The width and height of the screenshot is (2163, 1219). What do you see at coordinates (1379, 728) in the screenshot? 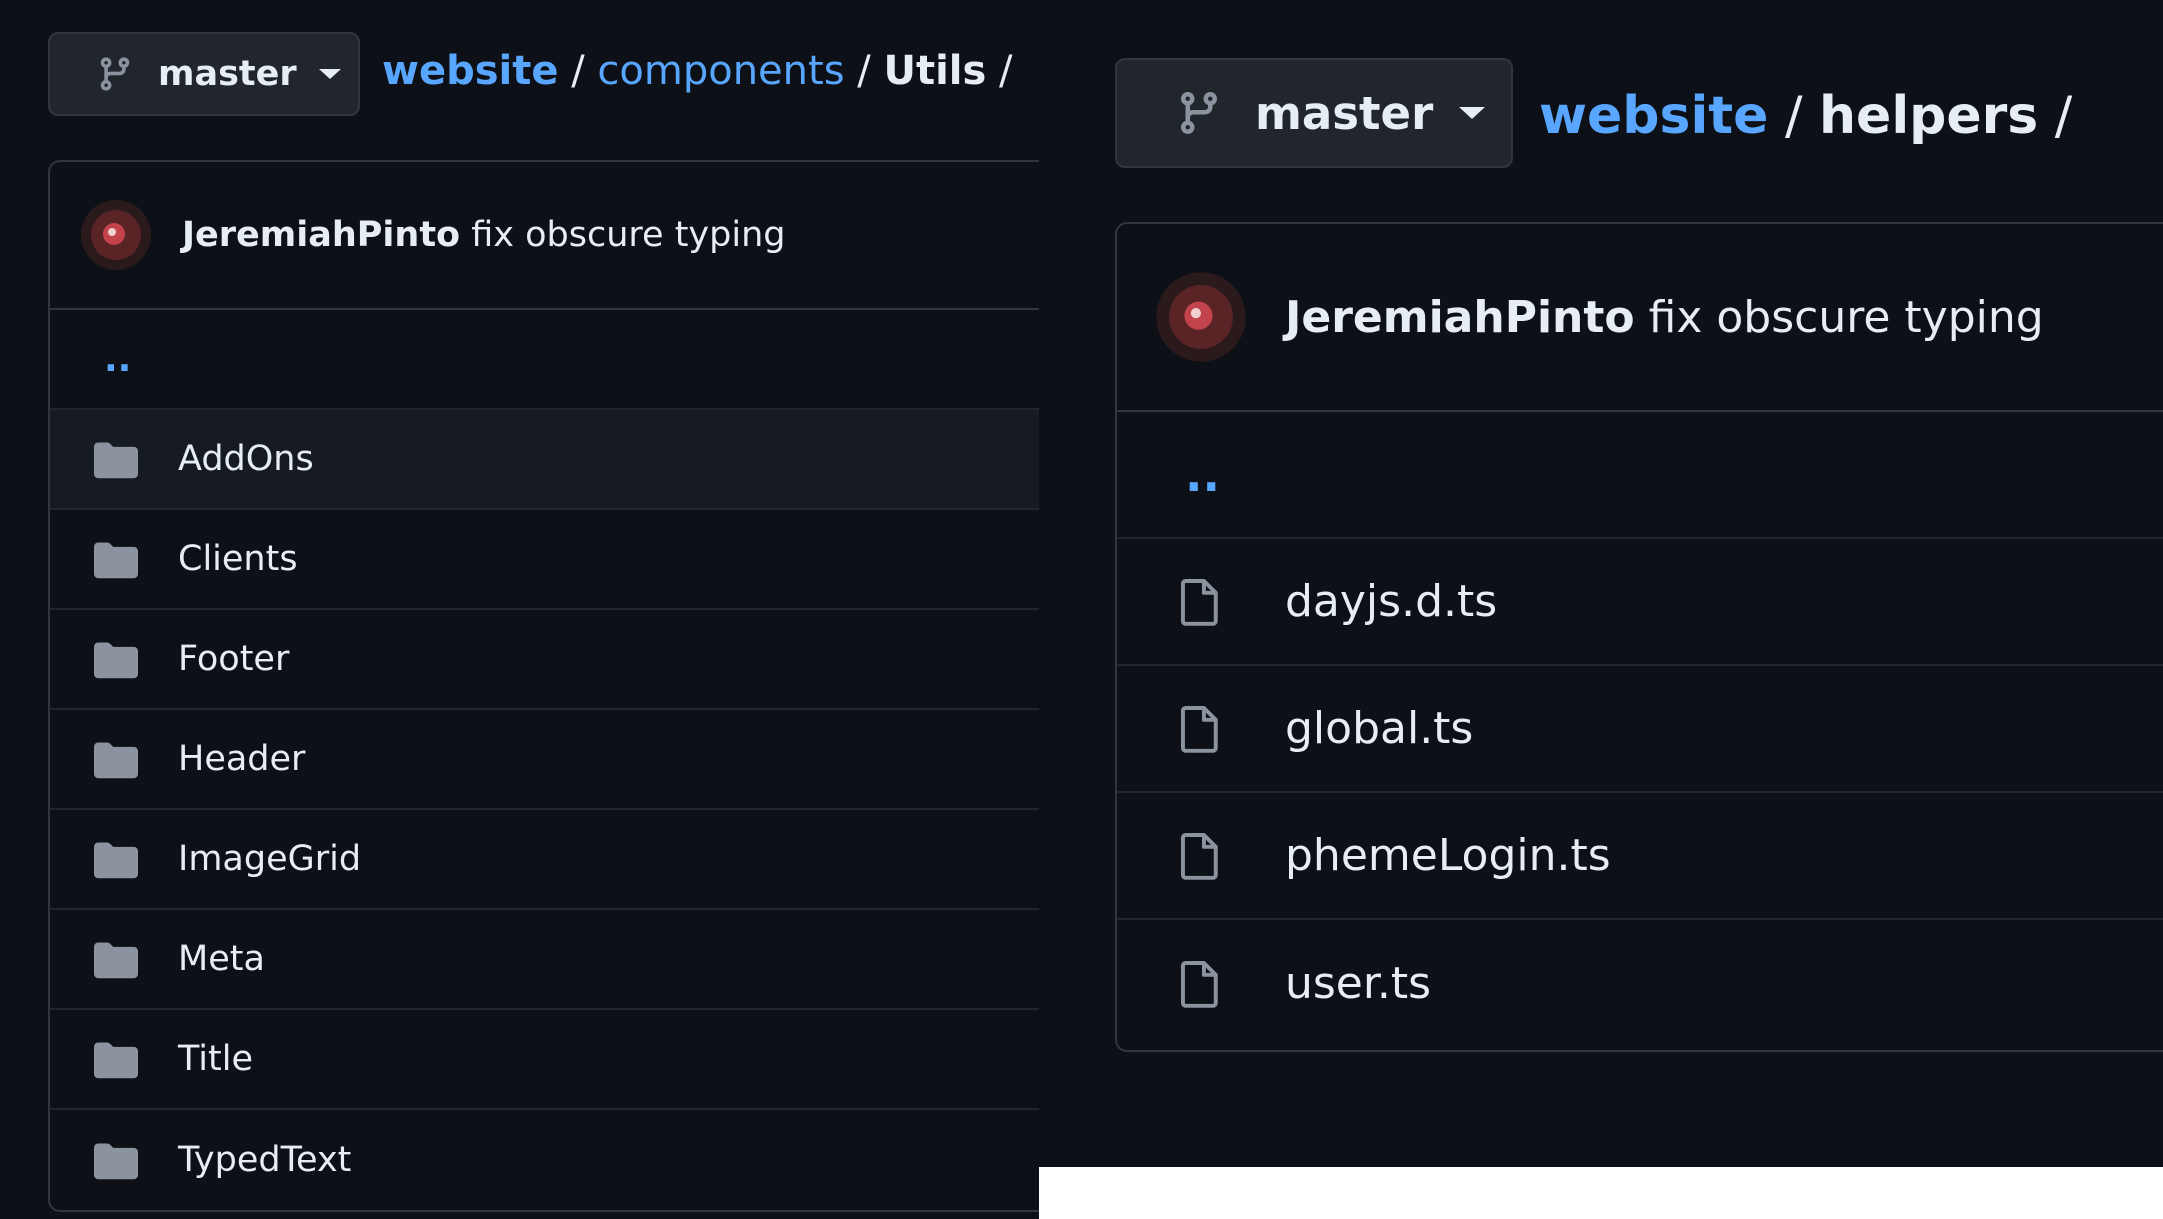
I see `file-name-link: global.ts` at bounding box center [1379, 728].